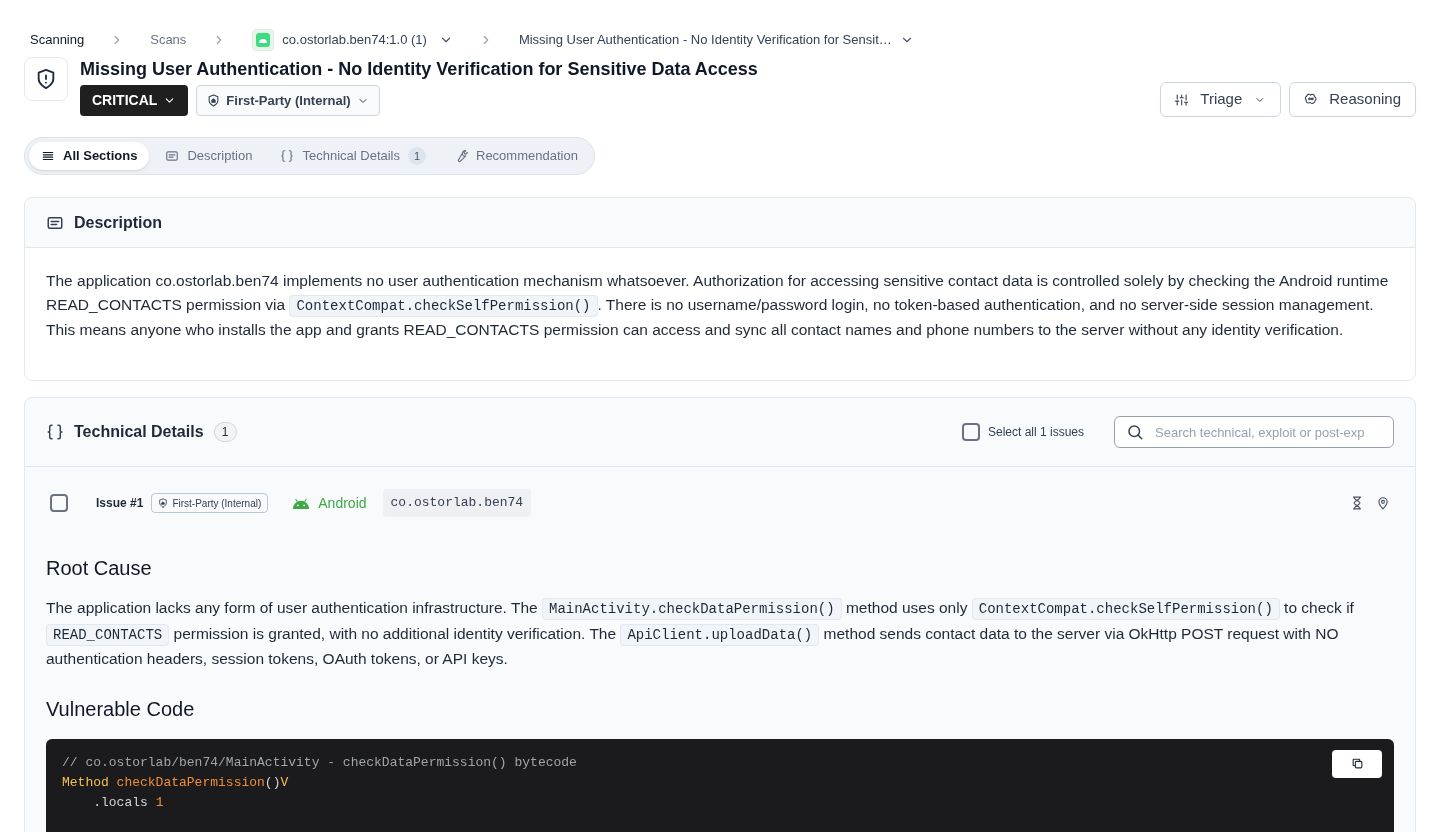 This screenshot has width=1440, height=832. I want to click on section-tab: Description, so click(209, 156).